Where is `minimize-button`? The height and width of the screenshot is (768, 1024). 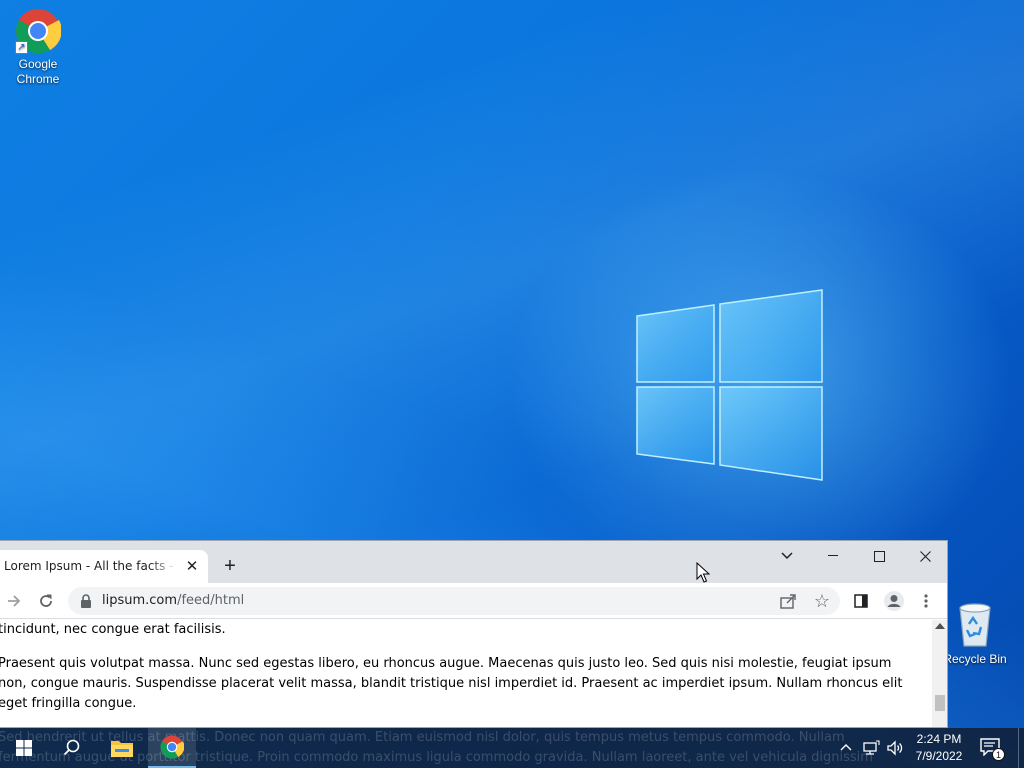 minimize-button is located at coordinates (833, 556).